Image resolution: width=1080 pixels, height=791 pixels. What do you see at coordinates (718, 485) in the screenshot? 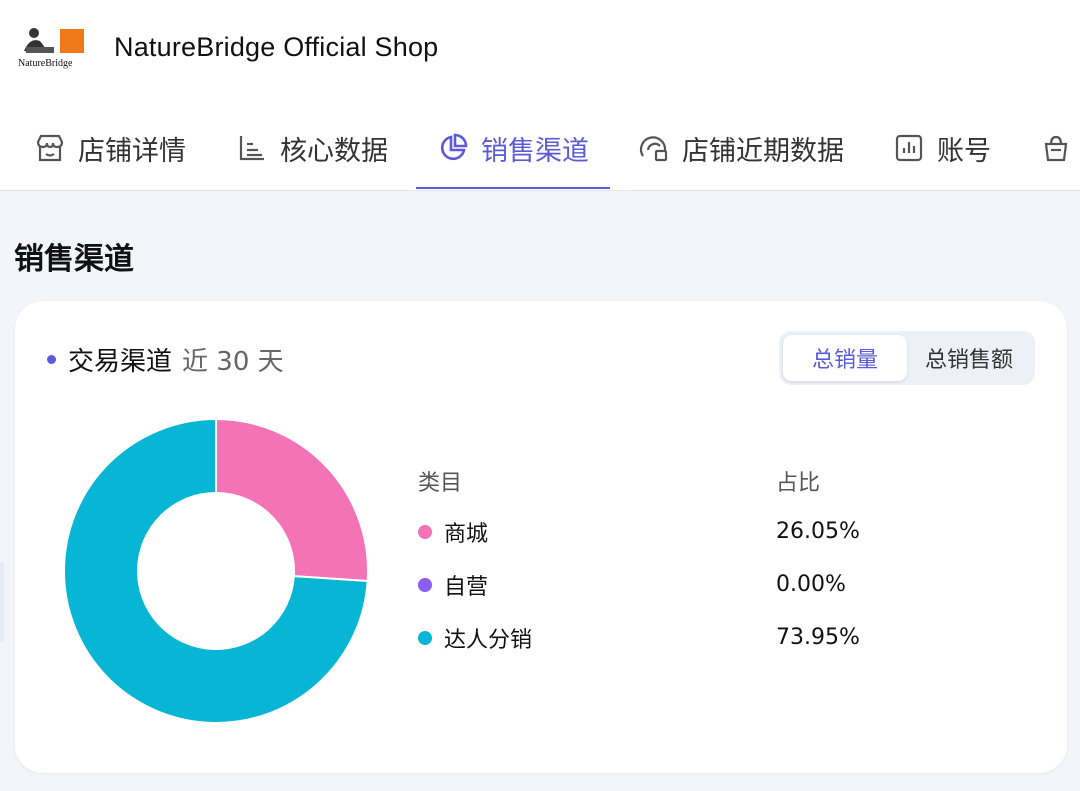
I see `legend-header: 类目 占比` at bounding box center [718, 485].